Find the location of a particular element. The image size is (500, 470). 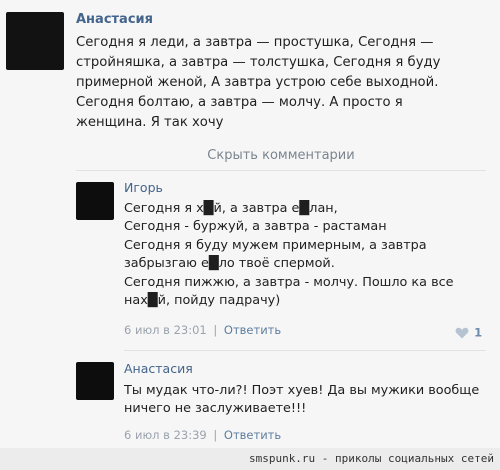

comment-text-line: Сегодня - буржуй, а завтра - растаман is located at coordinates (255, 227).